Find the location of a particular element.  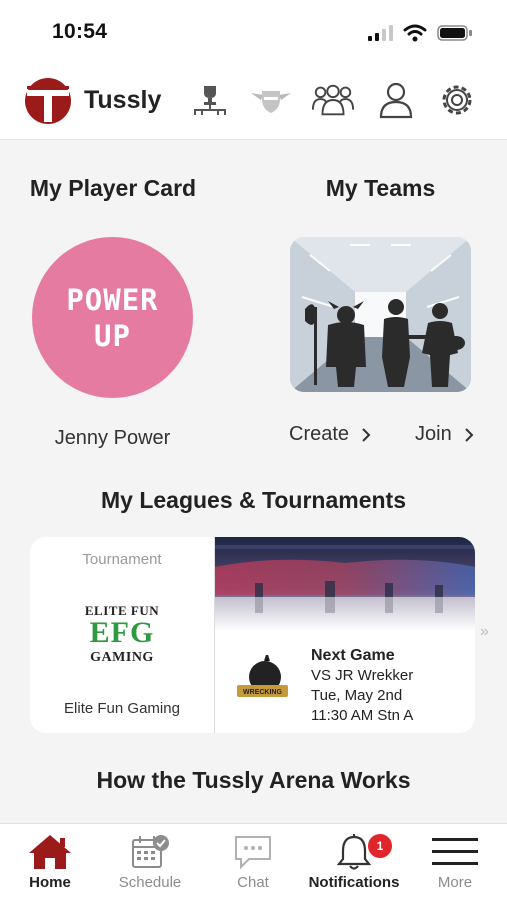

teams-title: My Teams is located at coordinates (380, 188).